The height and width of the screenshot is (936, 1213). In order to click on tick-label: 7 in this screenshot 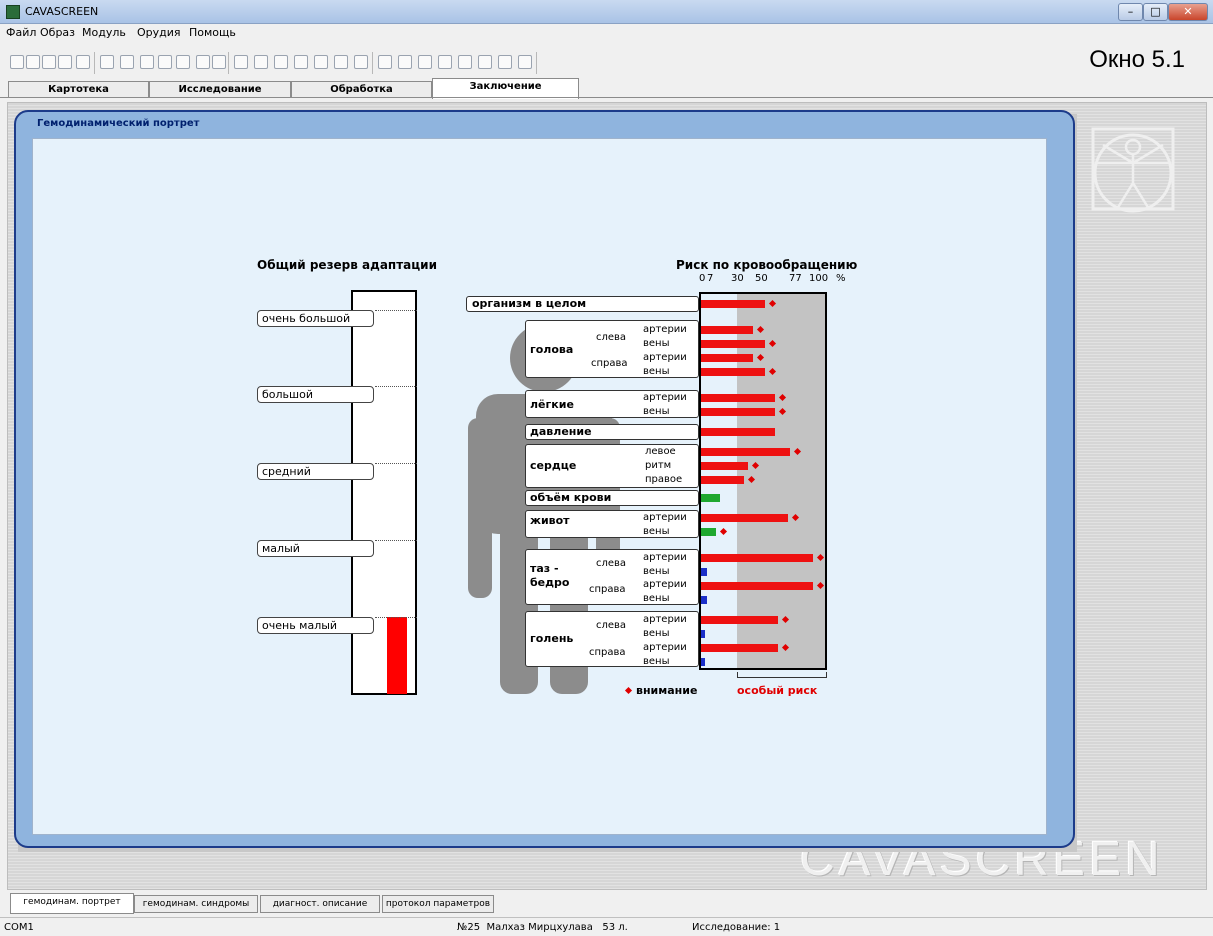, I will do `click(710, 278)`.